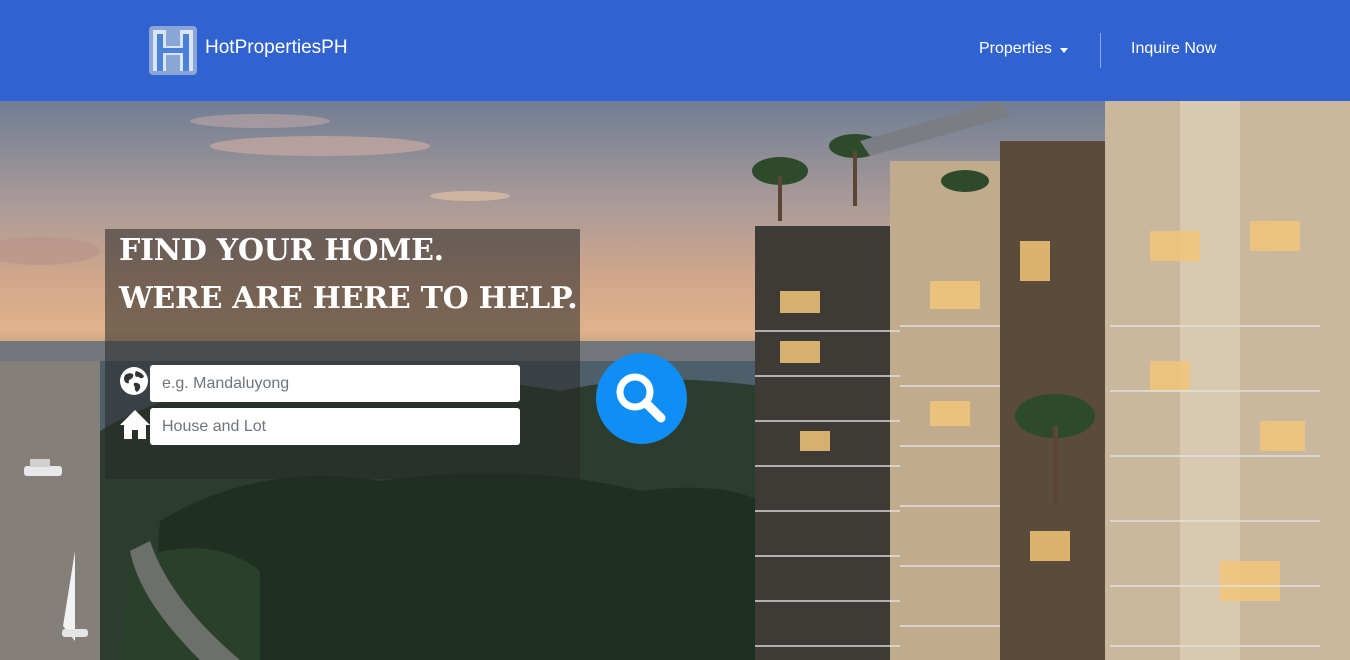 The width and height of the screenshot is (1350, 660). I want to click on nav-properties-dropdown: Properties, so click(1023, 49).